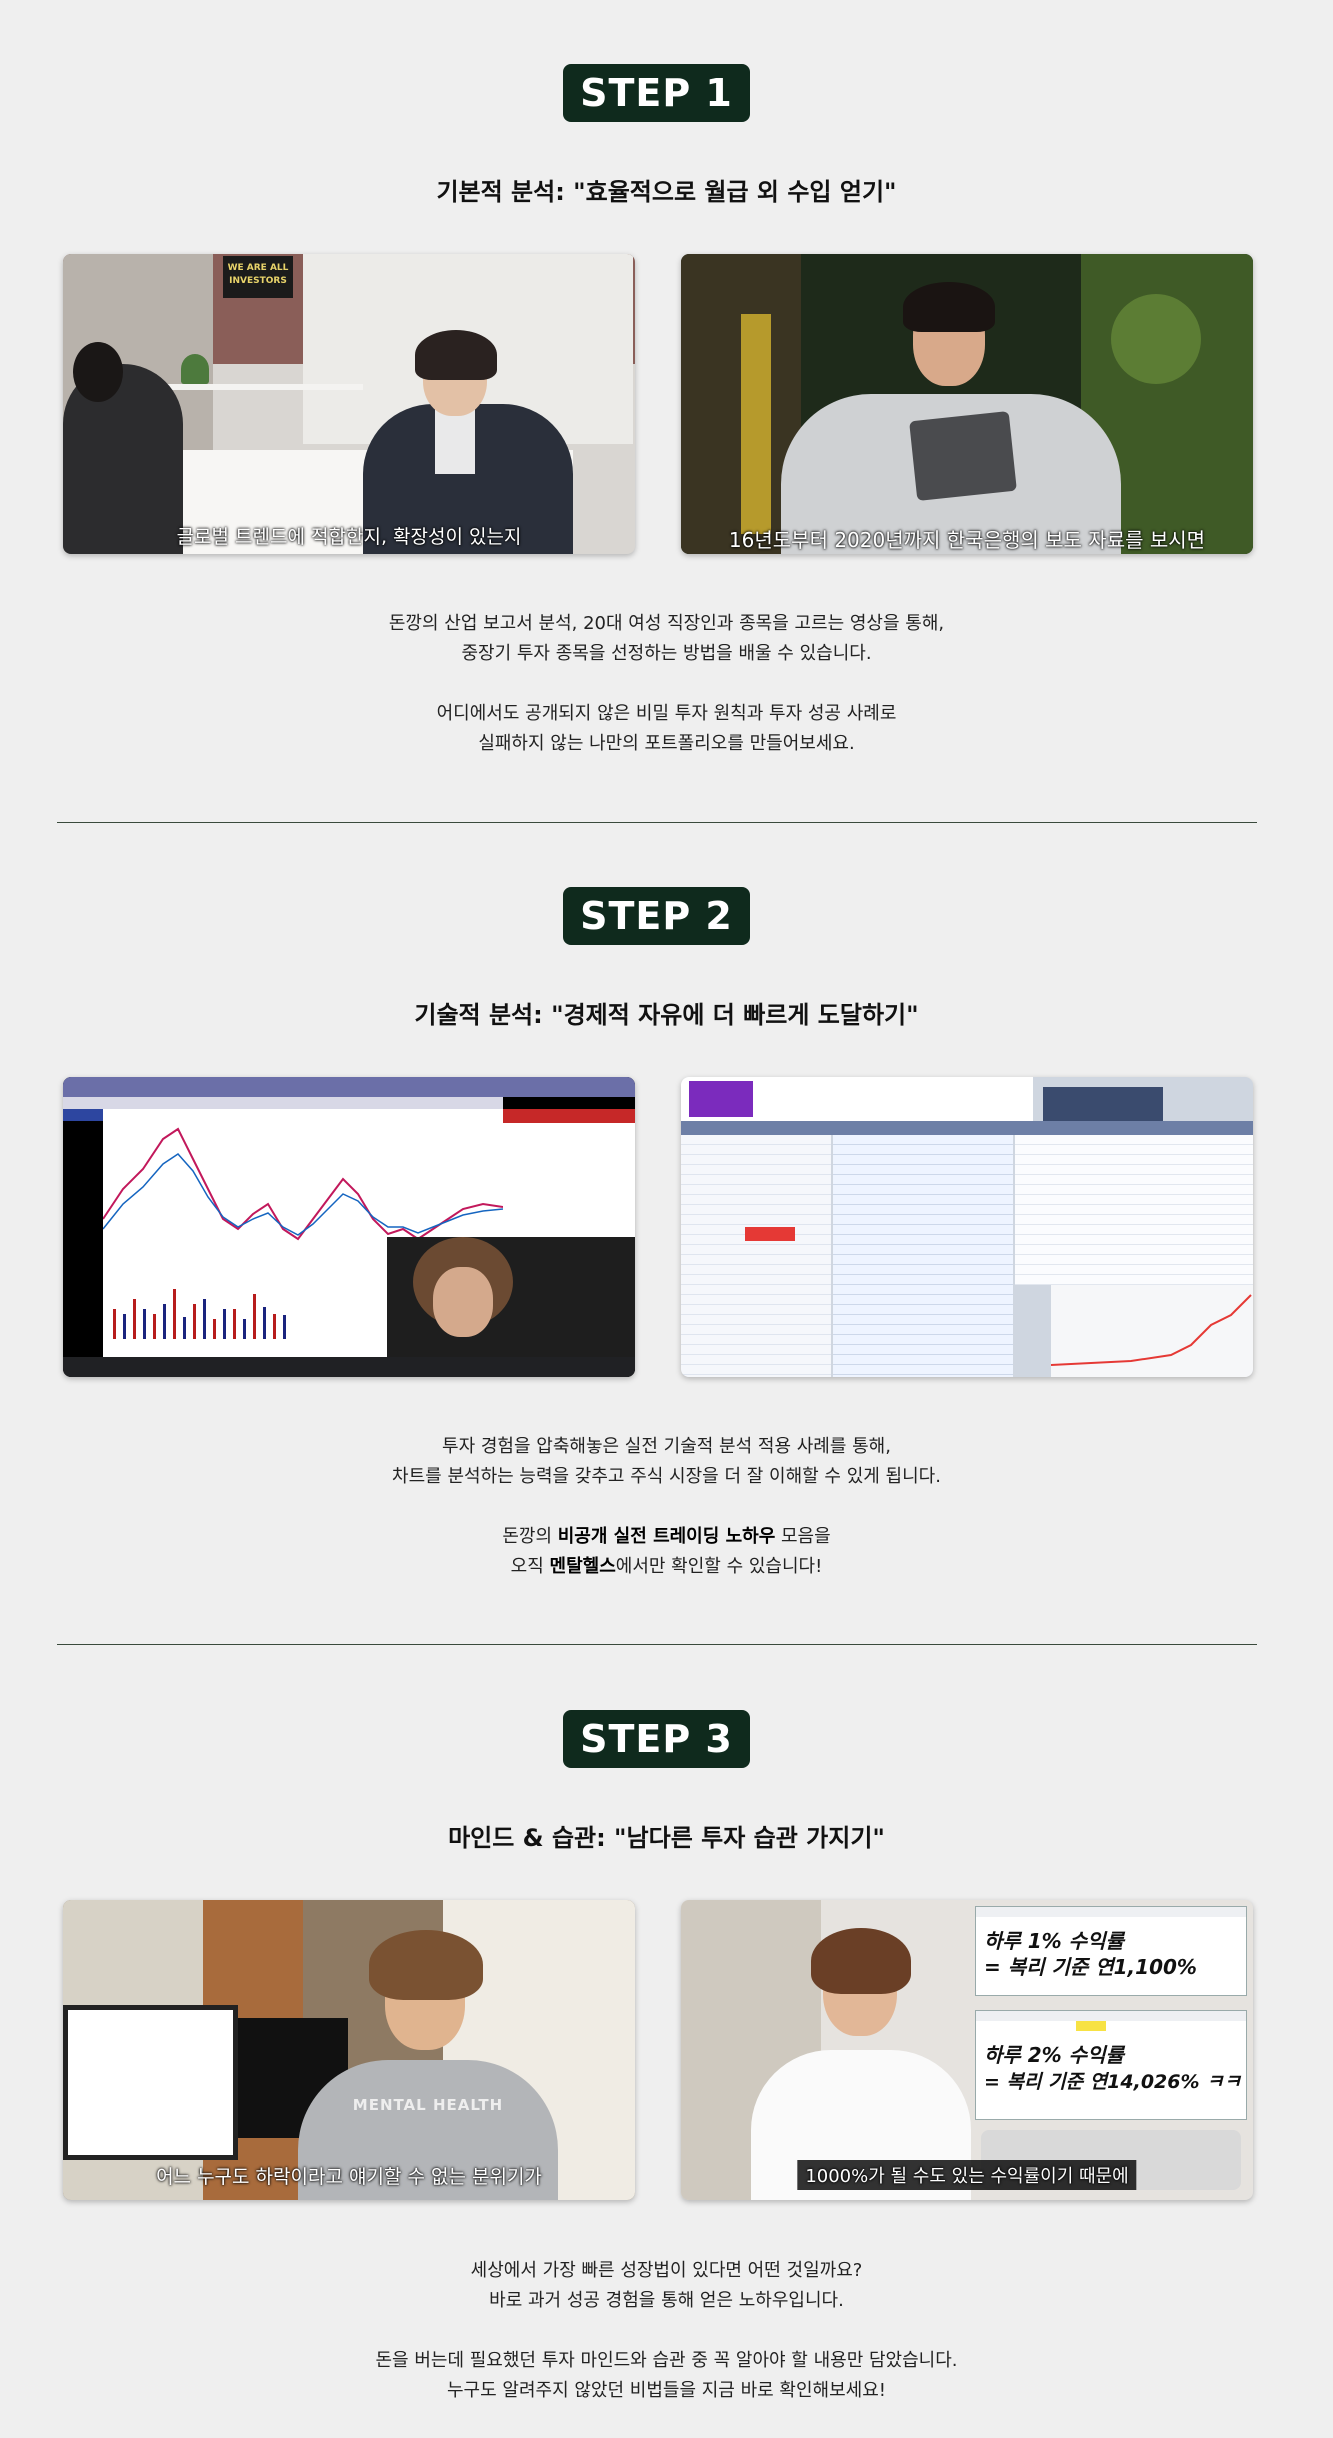  What do you see at coordinates (349, 537) in the screenshot?
I see `step-1-left-caption: 글로벌 트렌드에 적합한지, 확장성이 있는지` at bounding box center [349, 537].